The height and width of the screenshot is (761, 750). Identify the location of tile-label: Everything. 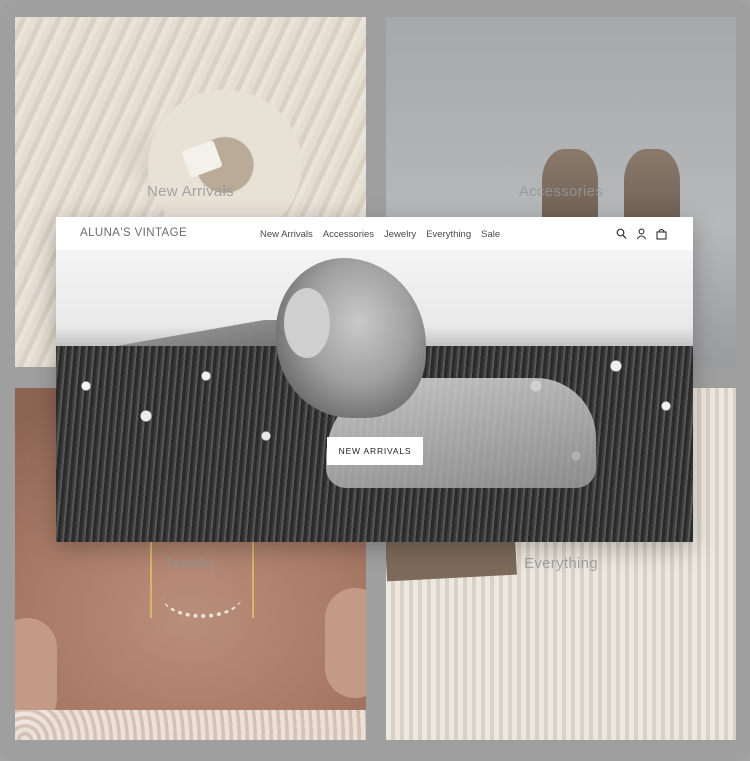
(561, 563).